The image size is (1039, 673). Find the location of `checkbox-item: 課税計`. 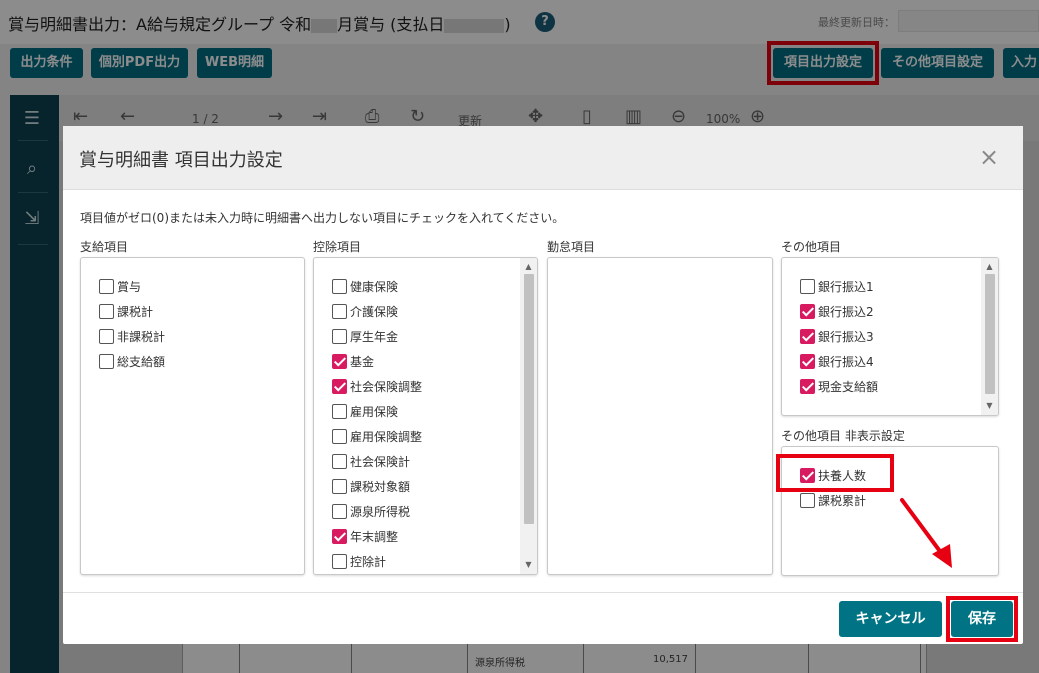

checkbox-item: 課税計 is located at coordinates (126, 312).